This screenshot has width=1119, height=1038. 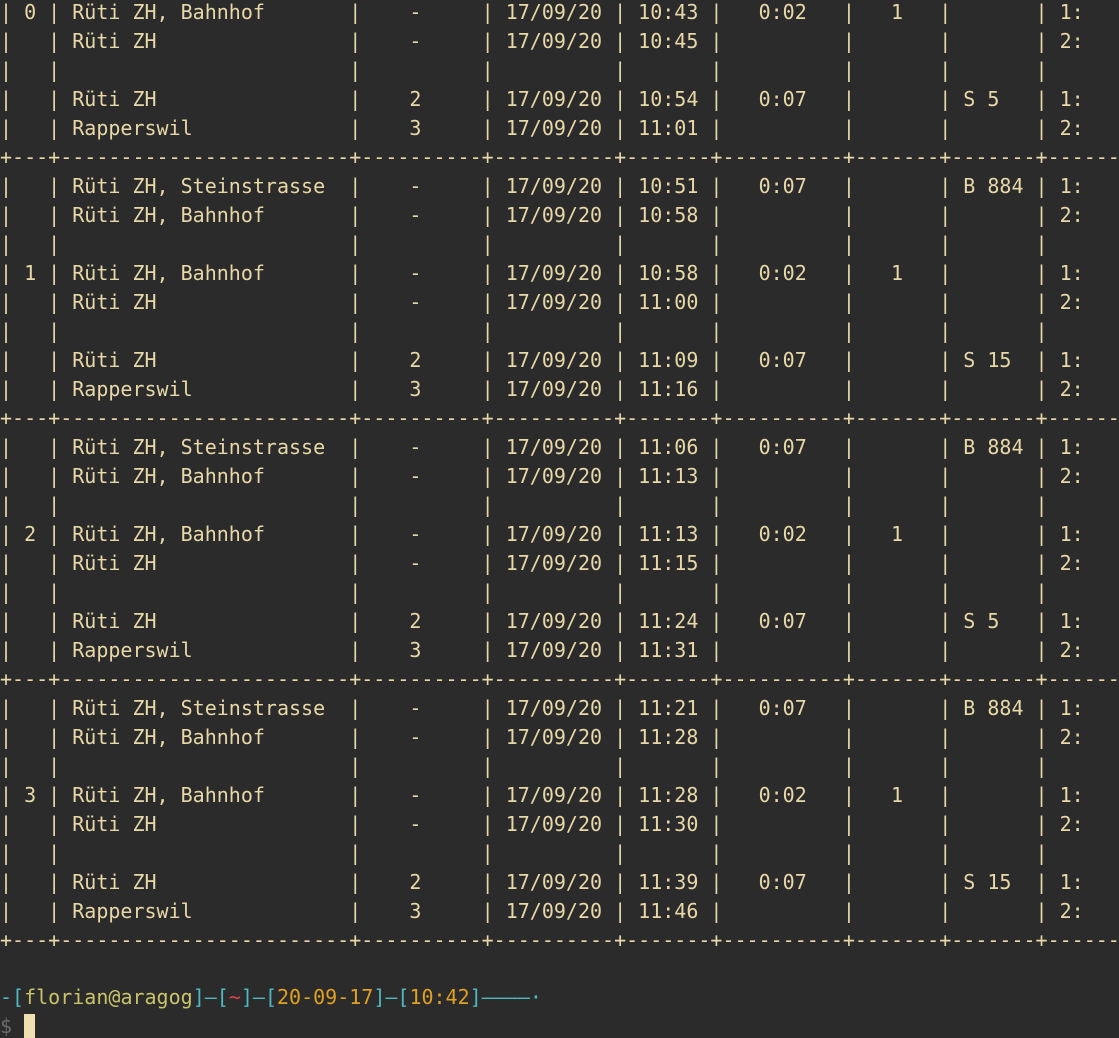 I want to click on prompt-symbol: $, so click(x=12, y=1026).